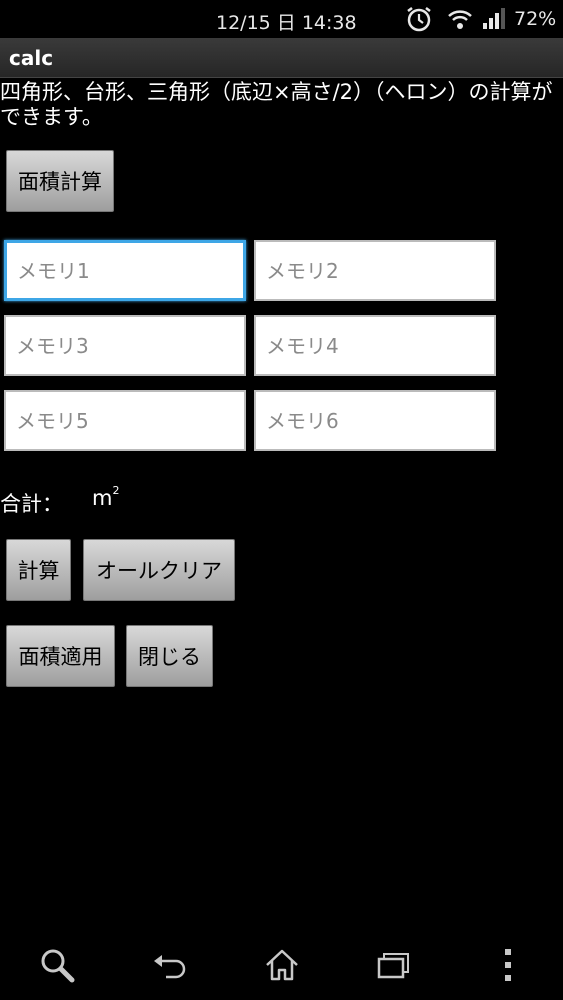 This screenshot has height=1000, width=563. Describe the element at coordinates (460, 19) in the screenshot. I see `wifi-icon` at that location.